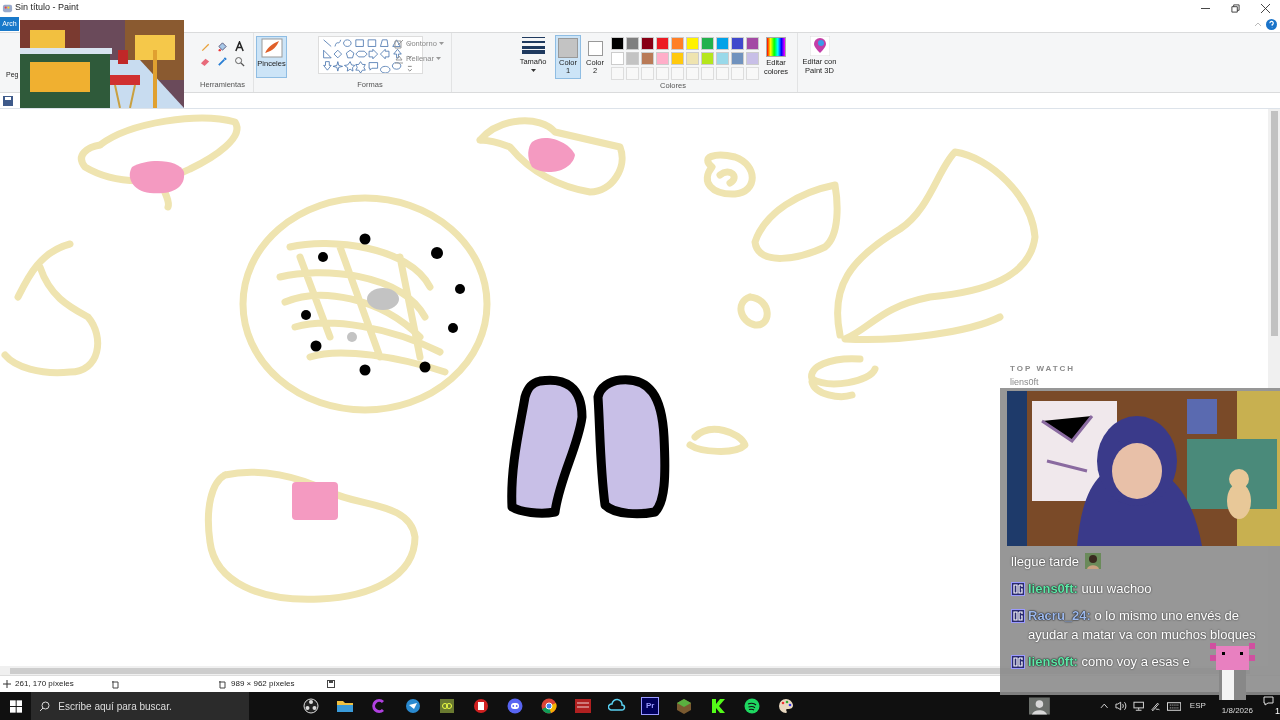 This screenshot has width=1280, height=720. I want to click on chevron-up-icon, so click(1104, 706).